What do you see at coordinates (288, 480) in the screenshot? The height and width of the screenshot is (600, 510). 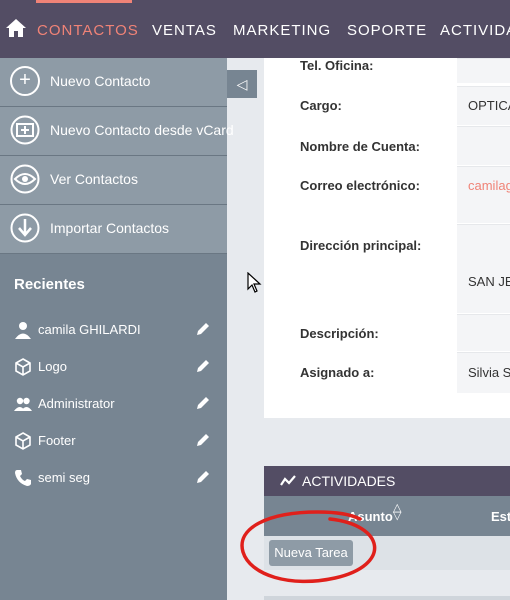 I see `activity-chart-icon` at bounding box center [288, 480].